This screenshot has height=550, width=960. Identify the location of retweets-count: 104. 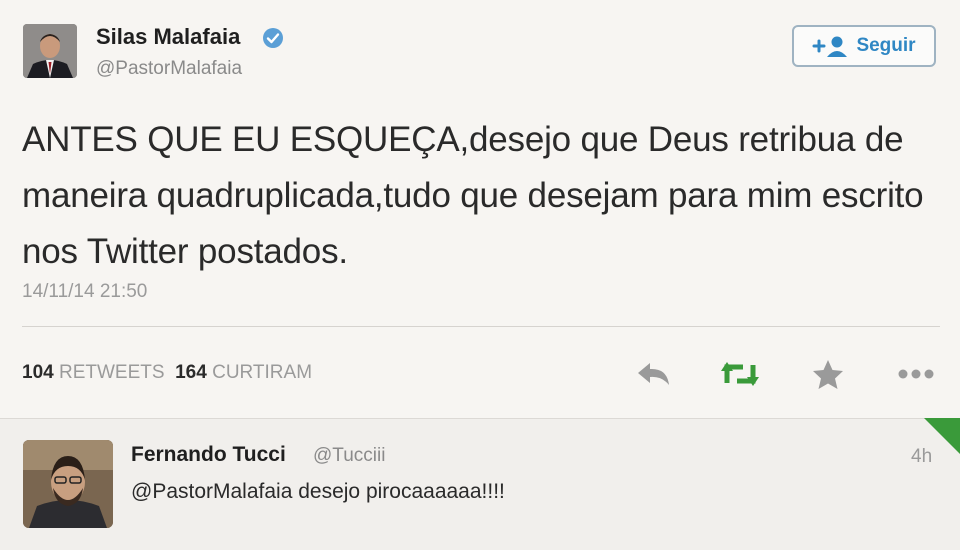
(38, 372).